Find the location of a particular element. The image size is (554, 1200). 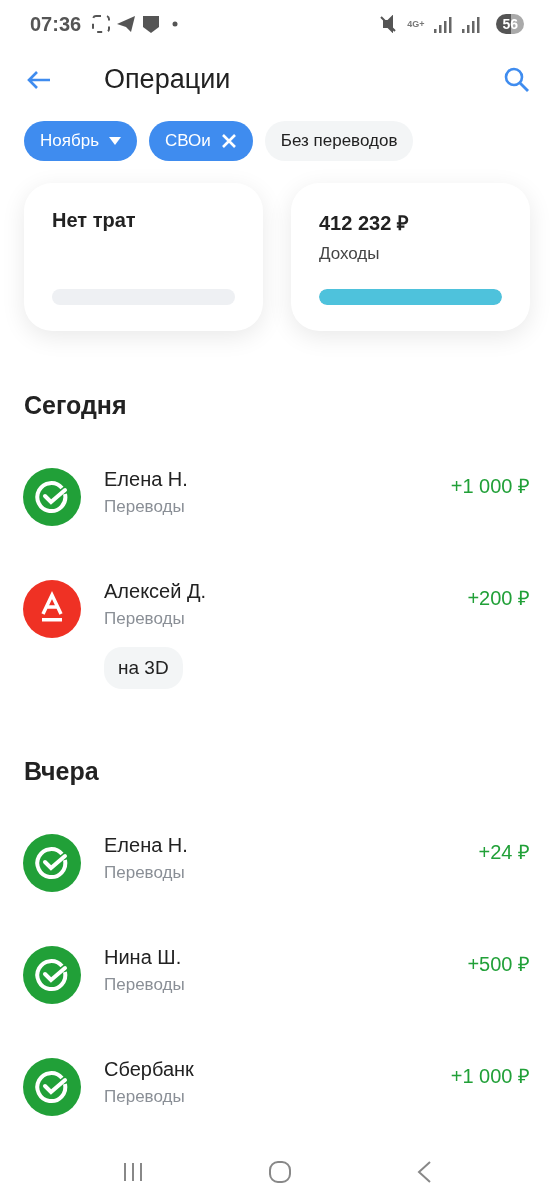

search-button is located at coordinates (517, 79).